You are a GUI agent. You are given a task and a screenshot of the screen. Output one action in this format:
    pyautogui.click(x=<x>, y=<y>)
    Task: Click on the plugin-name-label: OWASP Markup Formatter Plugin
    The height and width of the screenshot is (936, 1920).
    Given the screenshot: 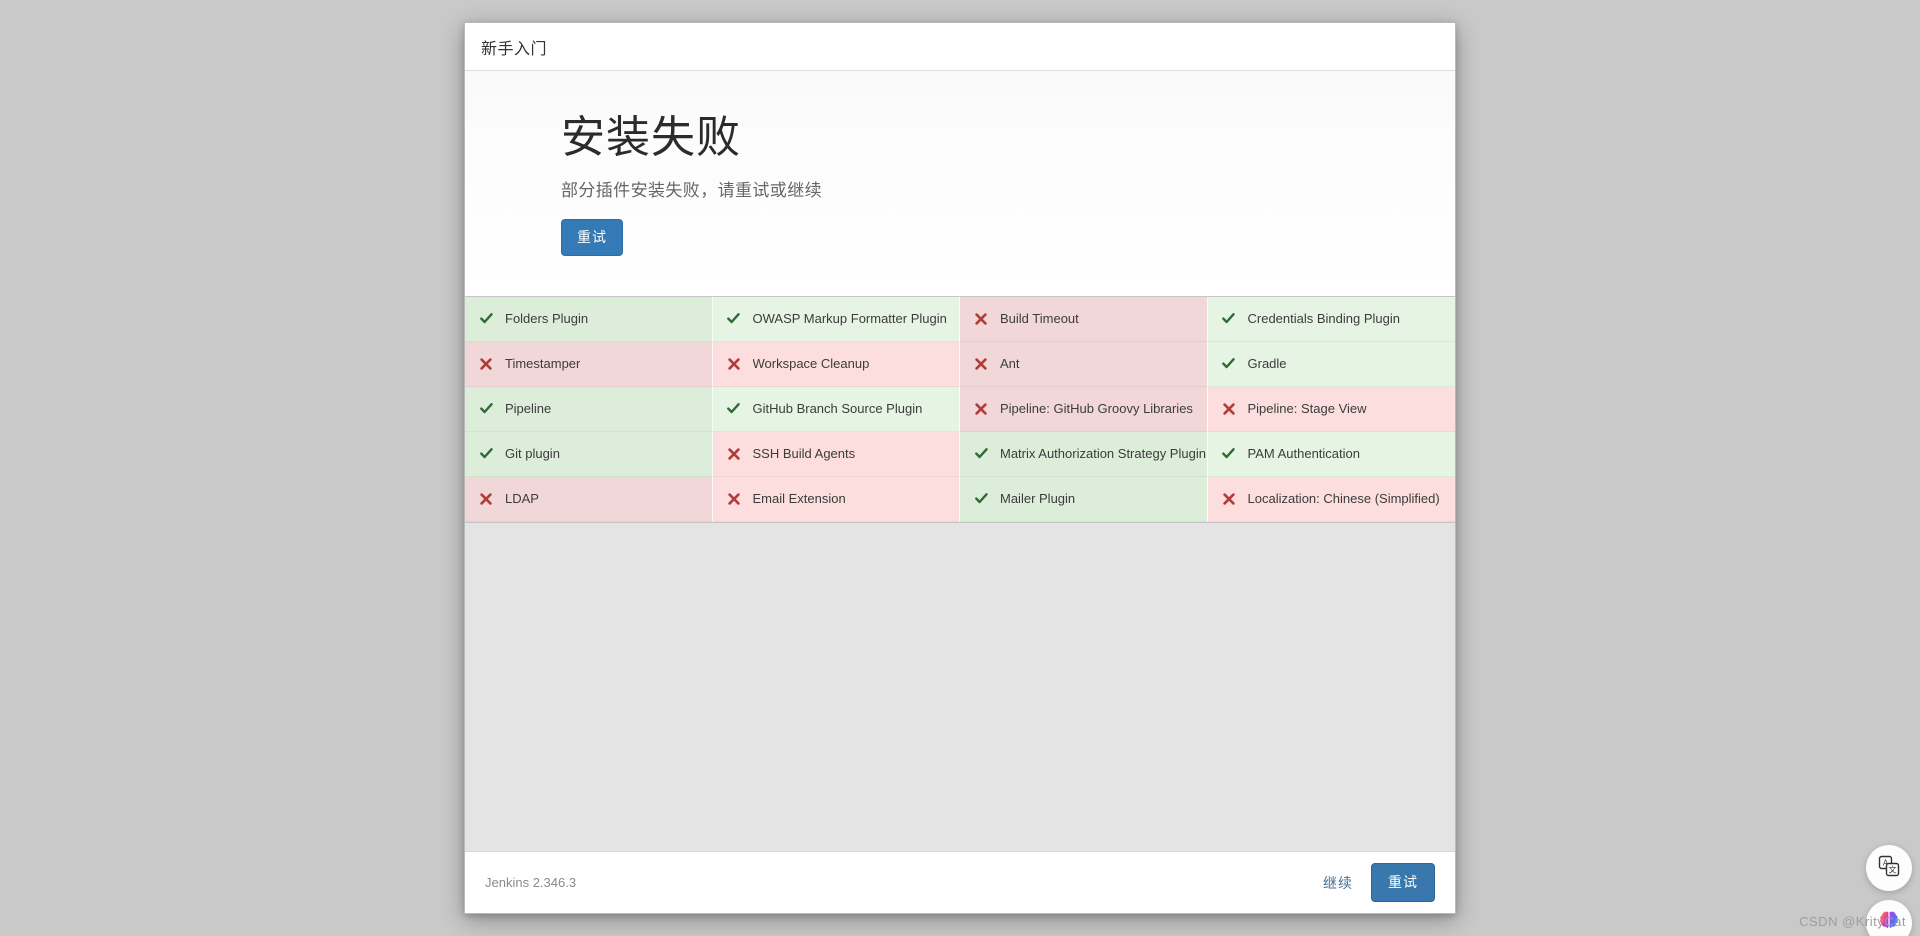 What is the action you would take?
    pyautogui.click(x=849, y=319)
    